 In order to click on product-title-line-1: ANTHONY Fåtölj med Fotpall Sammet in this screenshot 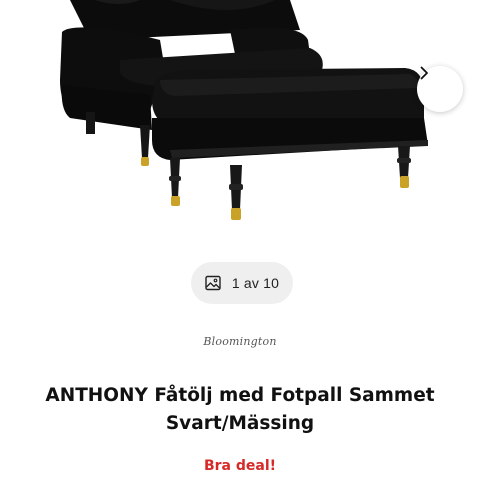, I will do `click(240, 395)`.